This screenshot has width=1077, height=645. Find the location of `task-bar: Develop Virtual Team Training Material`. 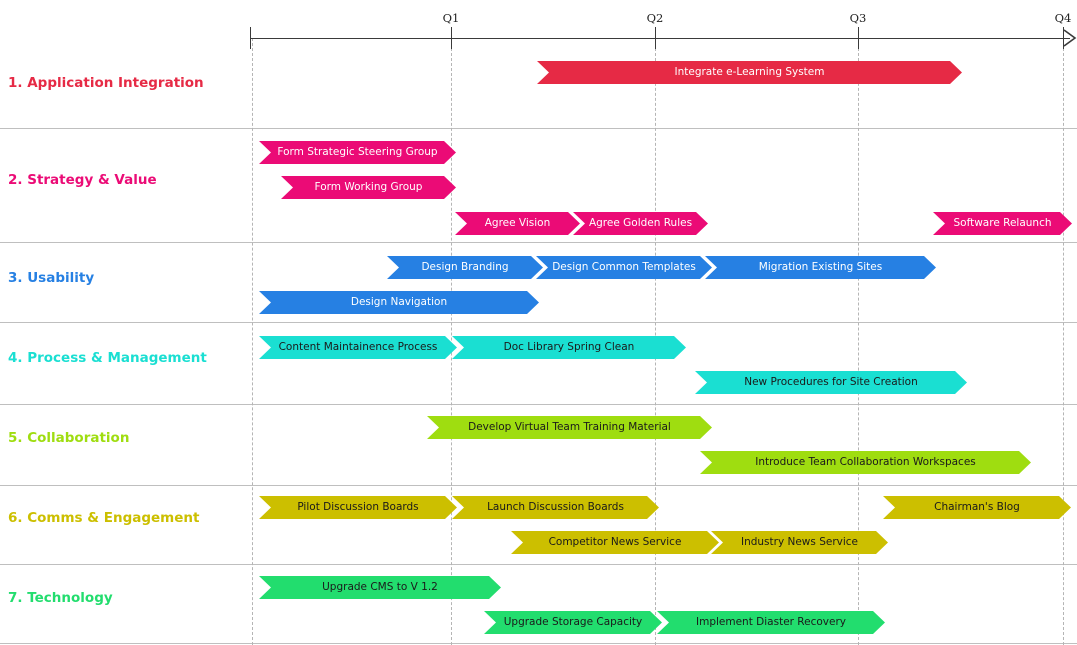

task-bar: Develop Virtual Team Training Material is located at coordinates (569, 427).